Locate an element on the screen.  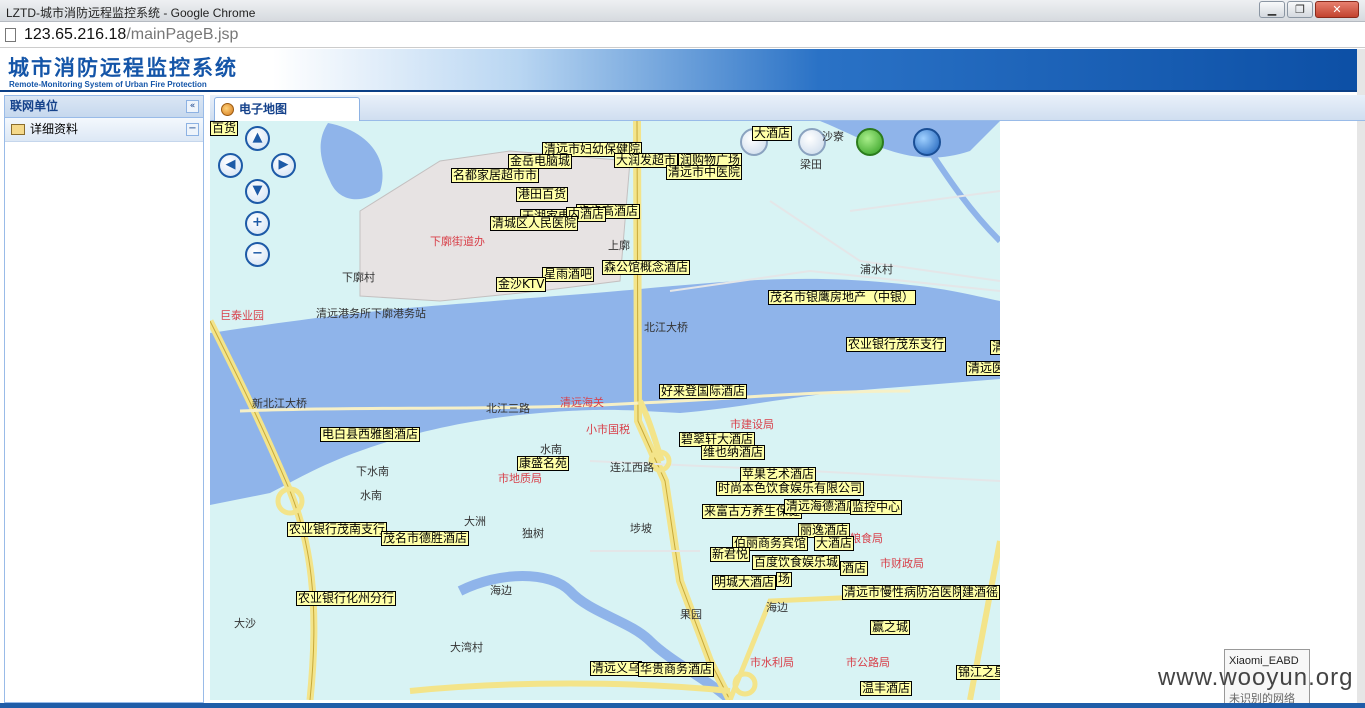
unit-label: 农业银行茂南支行 is located at coordinates (337, 529).